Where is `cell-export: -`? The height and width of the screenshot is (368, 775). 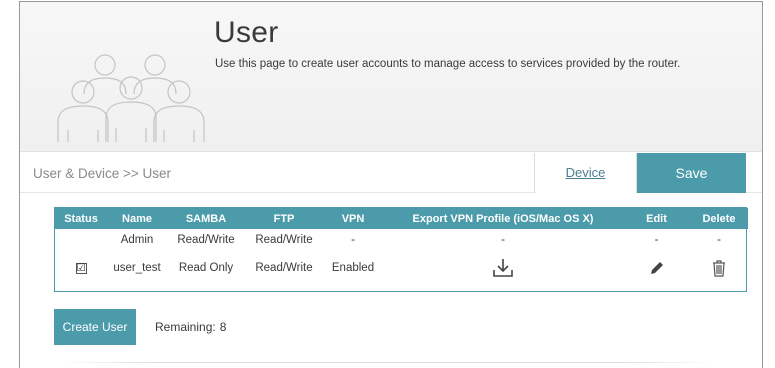 cell-export: - is located at coordinates (503, 240).